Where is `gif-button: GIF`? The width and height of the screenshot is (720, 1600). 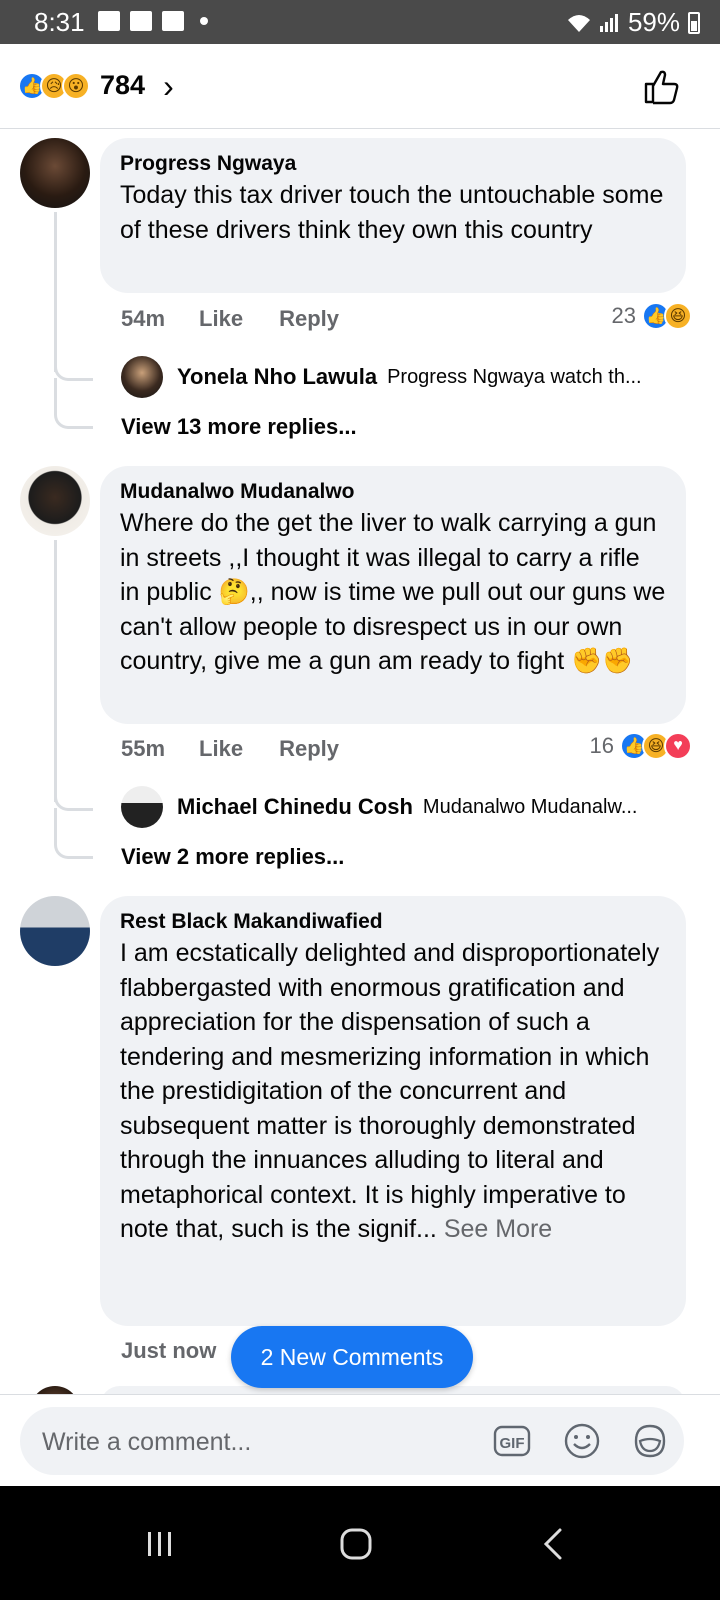 gif-button: GIF is located at coordinates (512, 1441).